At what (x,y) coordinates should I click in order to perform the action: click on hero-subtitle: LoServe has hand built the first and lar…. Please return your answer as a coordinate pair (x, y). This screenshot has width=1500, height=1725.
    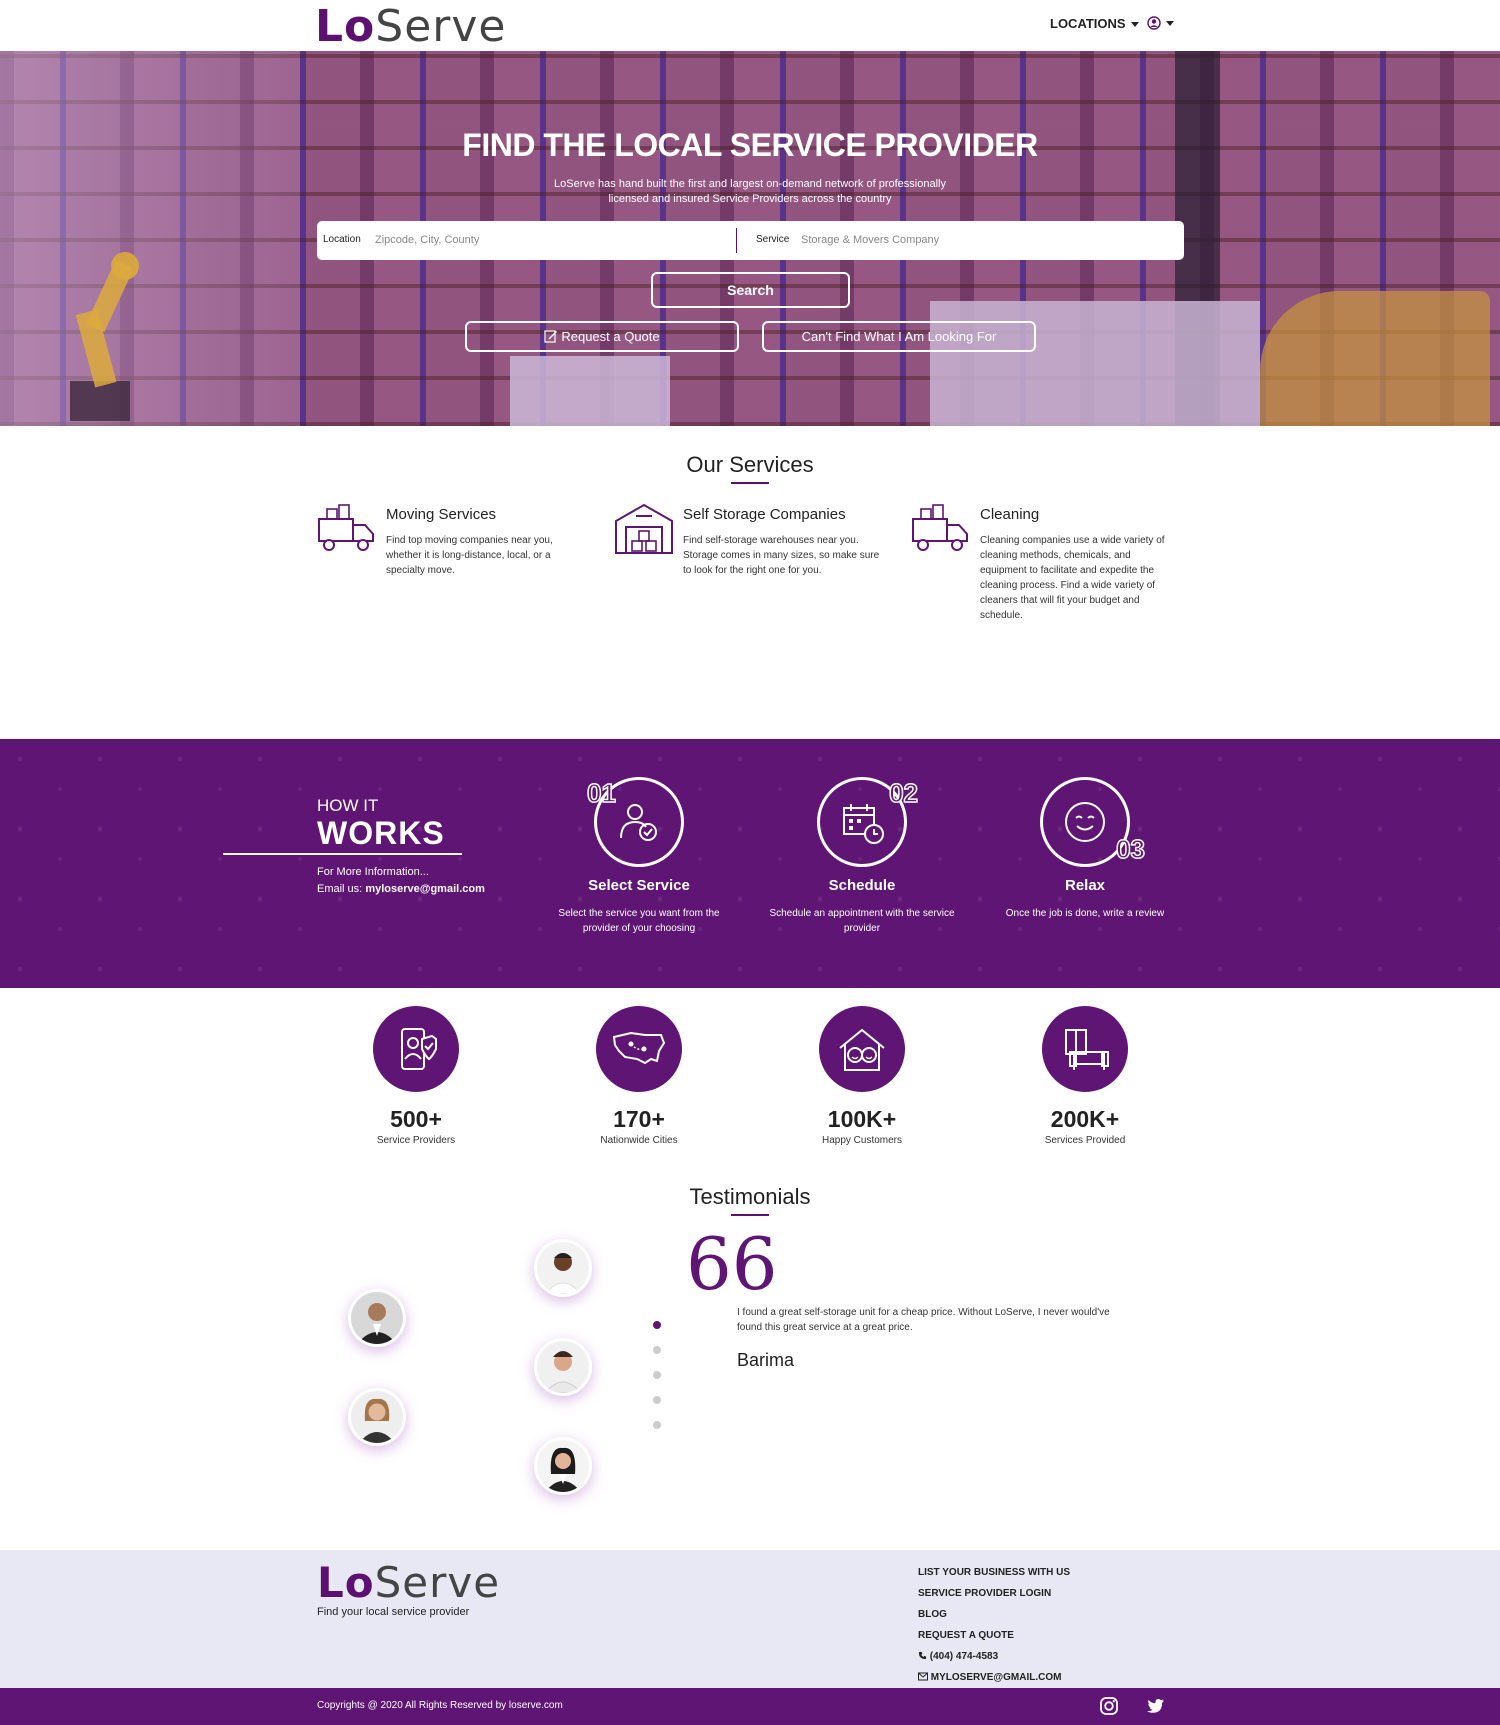
    Looking at the image, I should click on (750, 191).